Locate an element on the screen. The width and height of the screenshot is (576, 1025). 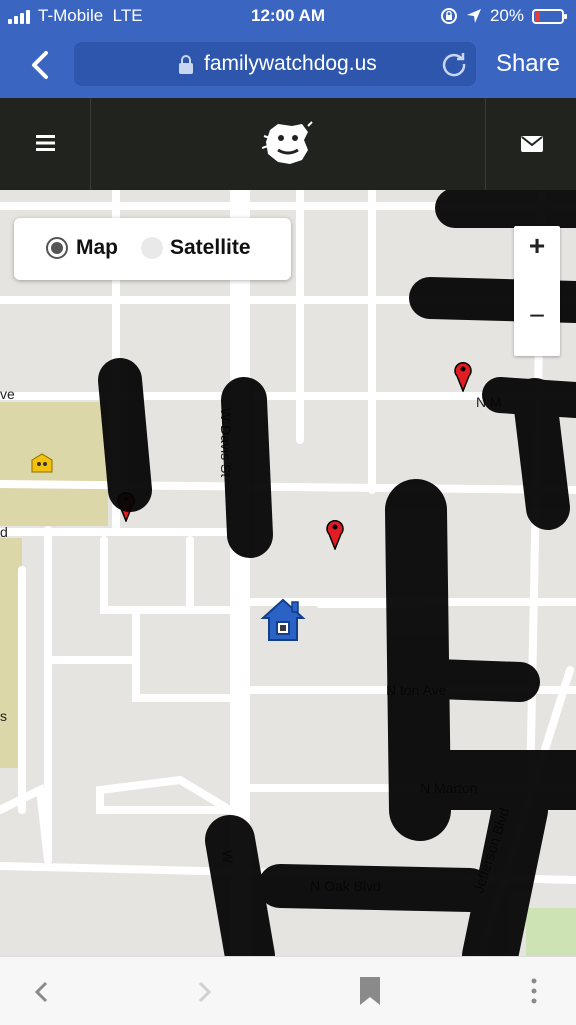
back-arrow-icon is located at coordinates (41, 992).